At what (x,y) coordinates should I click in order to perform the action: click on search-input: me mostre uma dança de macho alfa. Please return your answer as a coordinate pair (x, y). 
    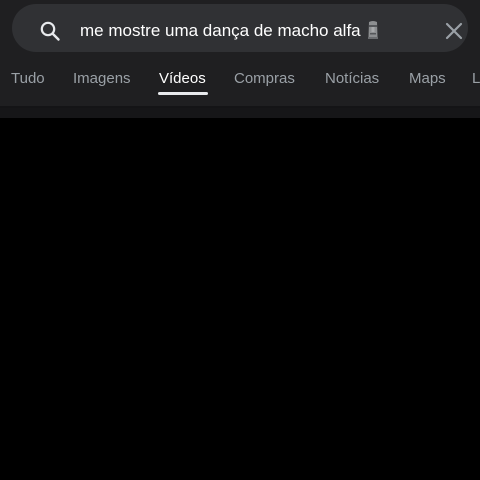
    Looking at the image, I should click on (230, 31).